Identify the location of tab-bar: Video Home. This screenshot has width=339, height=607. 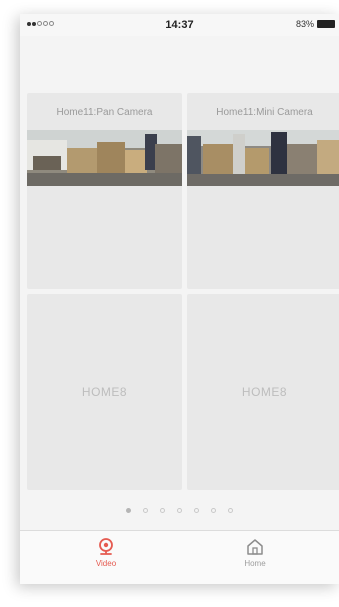
(179, 557).